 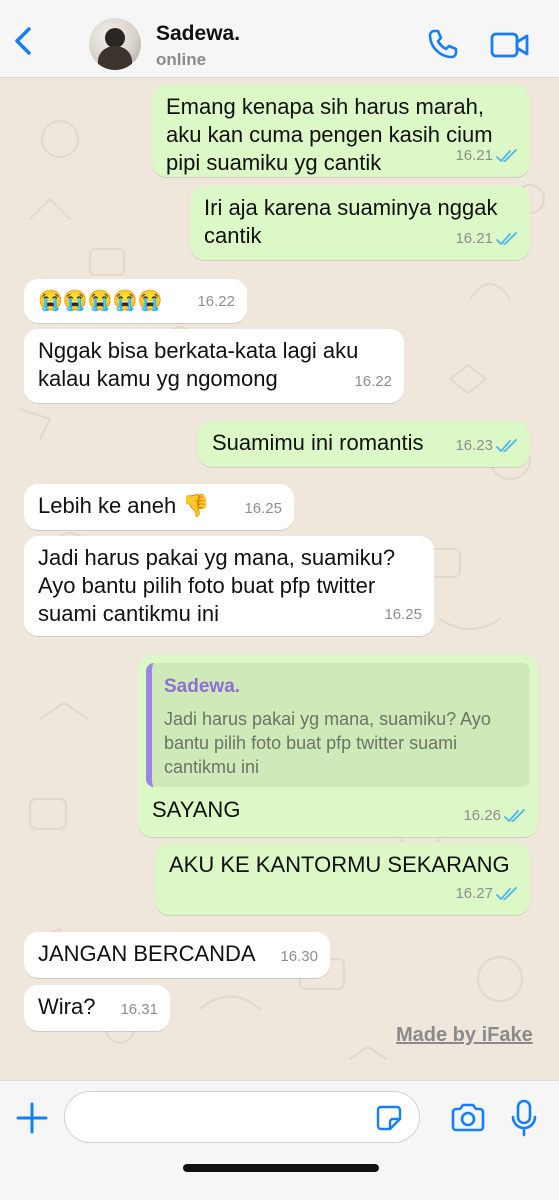 I want to click on message-time: 16.31, so click(x=139, y=1009).